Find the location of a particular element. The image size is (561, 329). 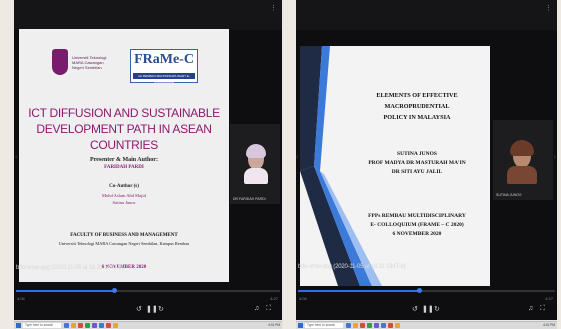

event-line: 6 NOVEMBER 2020 is located at coordinates (417, 234).